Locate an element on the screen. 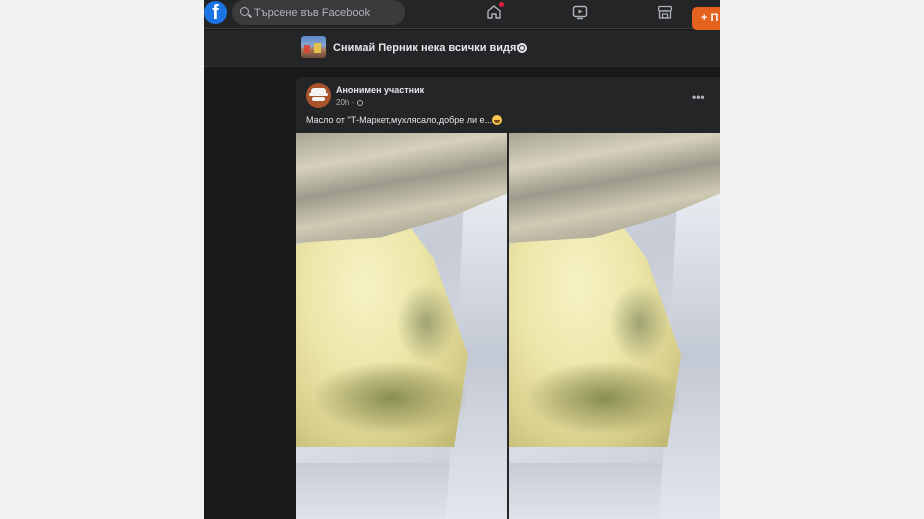 Image resolution: width=924 pixels, height=519 pixels. post-meta: 20h · is located at coordinates (350, 102).